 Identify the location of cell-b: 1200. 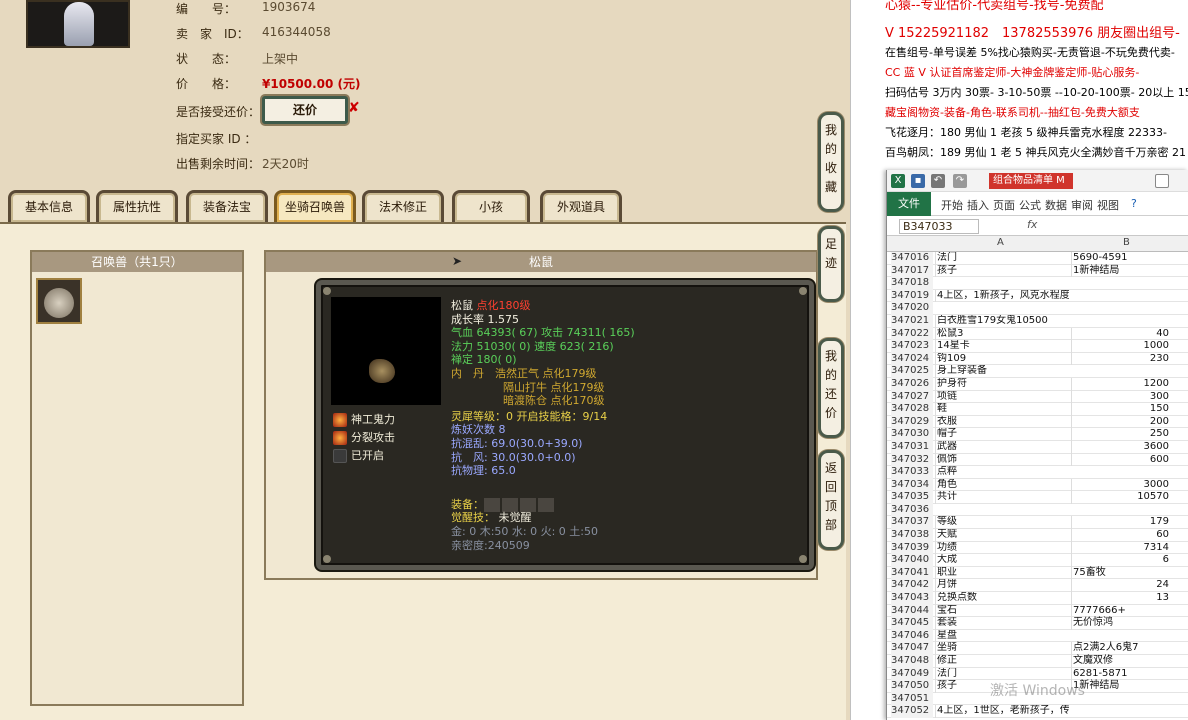
(1126, 384).